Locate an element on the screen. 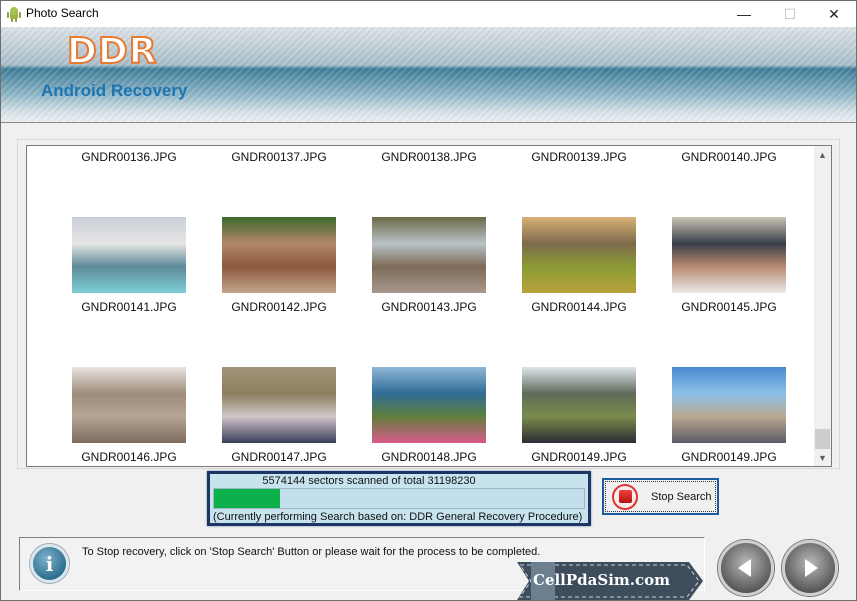 The image size is (857, 601). next-arrow-icon is located at coordinates (811, 568).